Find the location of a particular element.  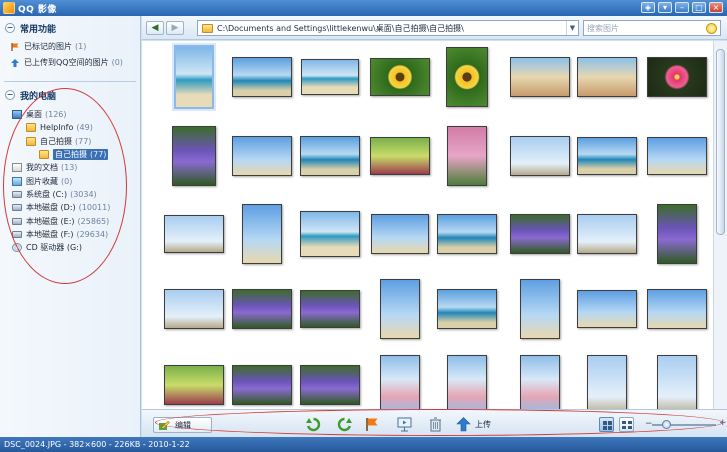

skin-icon: ◈ is located at coordinates (648, 7).